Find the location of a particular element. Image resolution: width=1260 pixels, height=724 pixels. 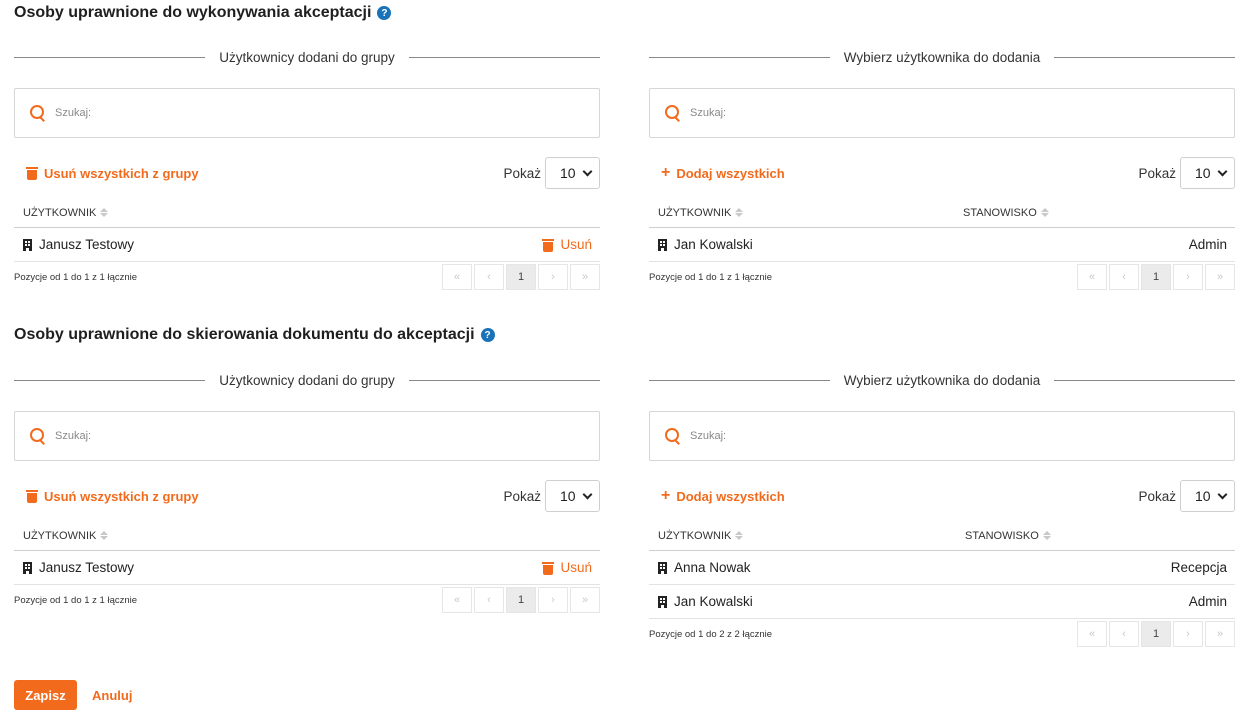

table-row: Janusz Testowy Usuń is located at coordinates (307, 245).